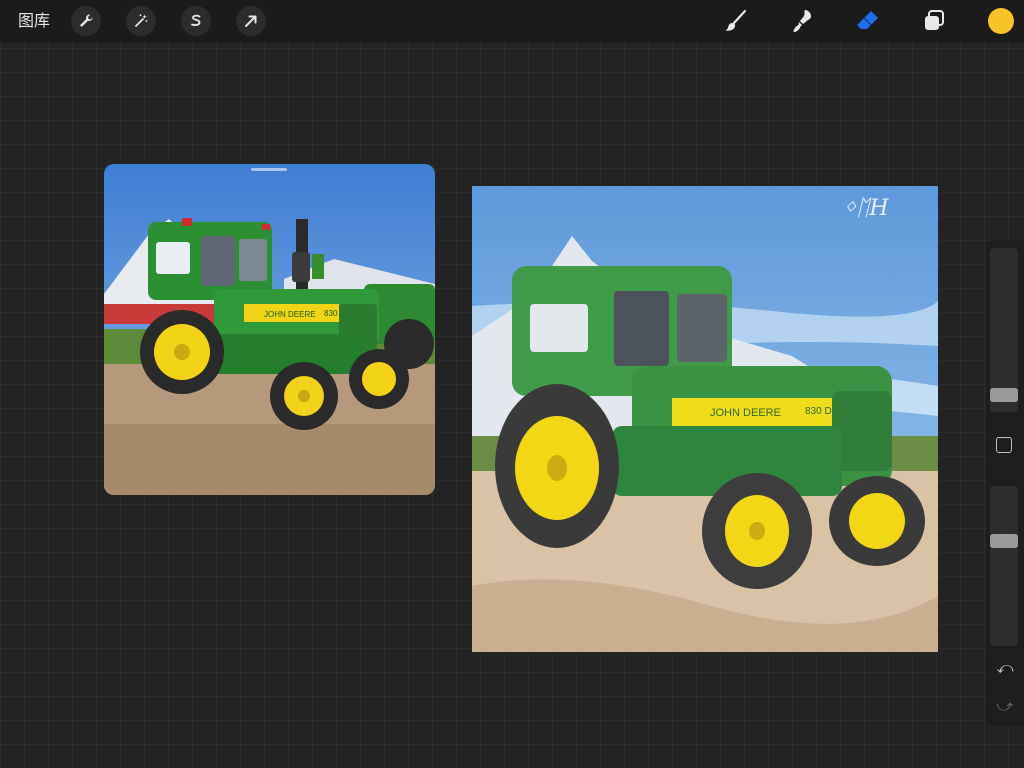 The height and width of the screenshot is (768, 1024). What do you see at coordinates (1005, 669) in the screenshot?
I see `undo-button: ⤺` at bounding box center [1005, 669].